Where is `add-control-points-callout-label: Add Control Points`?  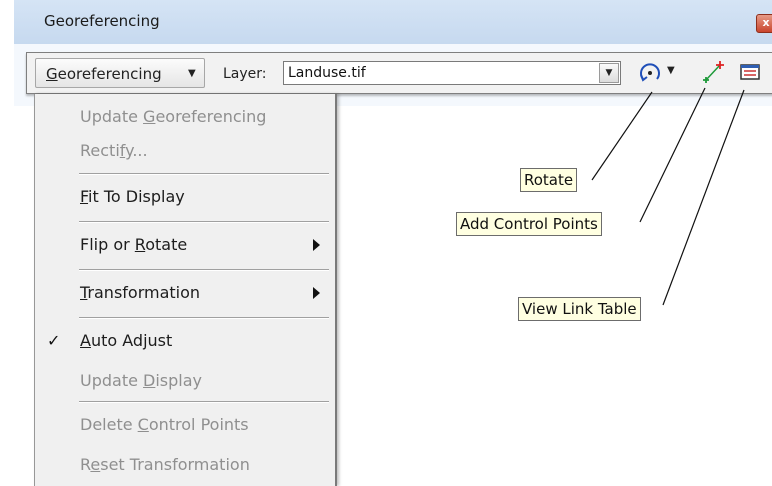
add-control-points-callout-label: Add Control Points is located at coordinates (529, 224).